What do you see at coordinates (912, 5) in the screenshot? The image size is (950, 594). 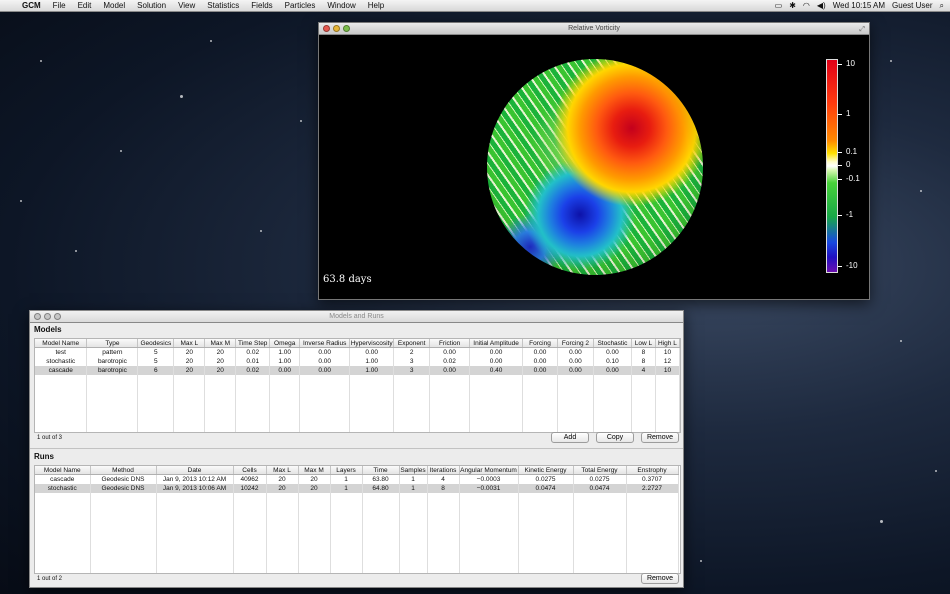 I see `menu-user: Guest User` at bounding box center [912, 5].